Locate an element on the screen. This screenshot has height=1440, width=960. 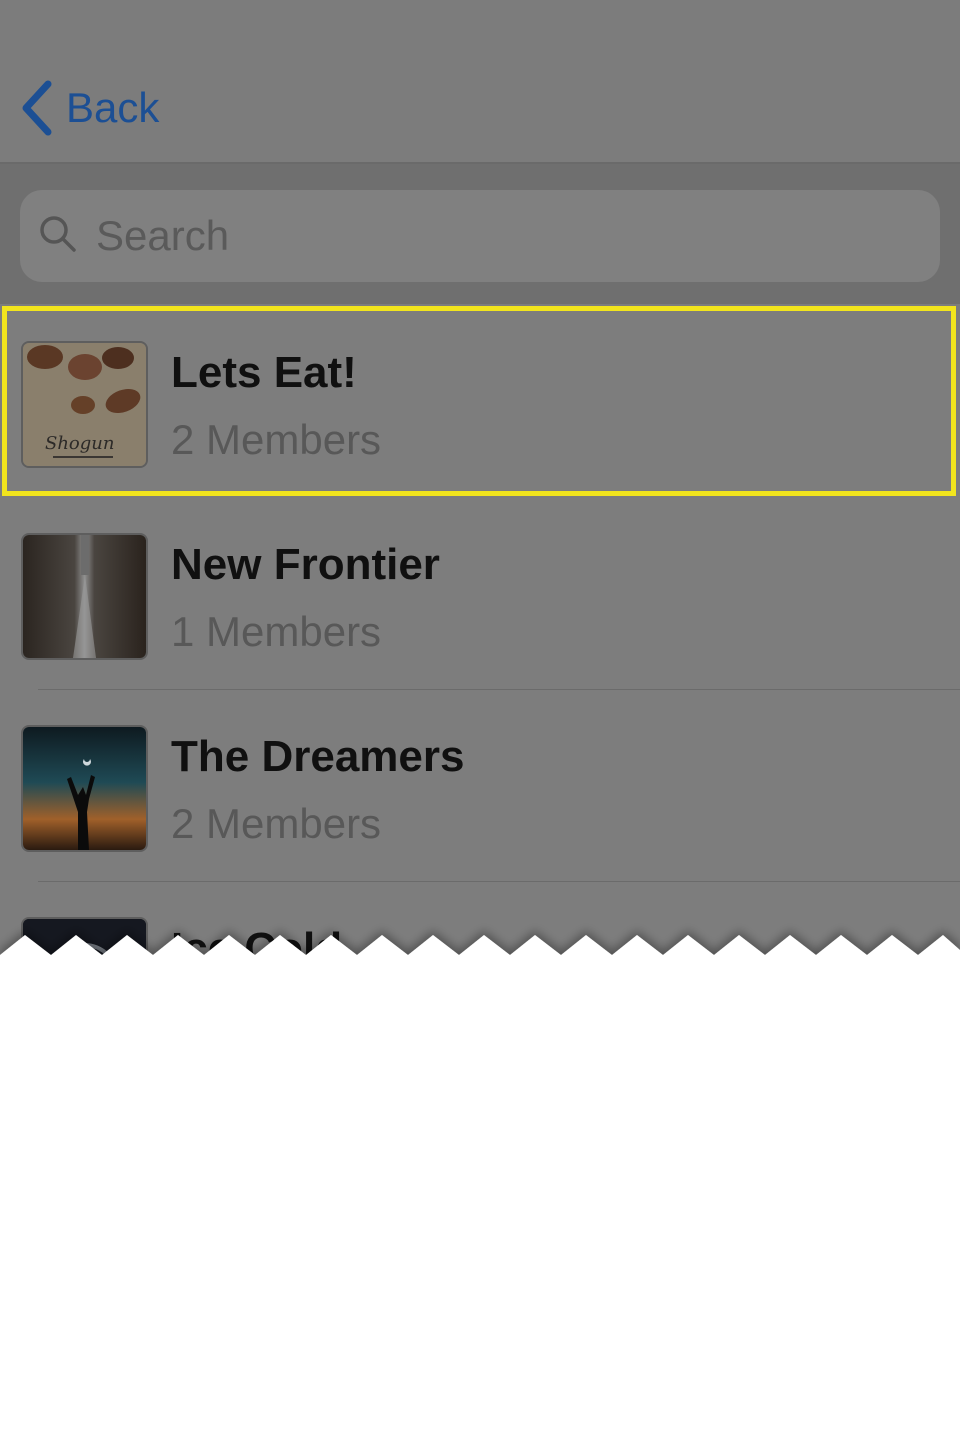
back-button: Back is located at coordinates (89, 108).